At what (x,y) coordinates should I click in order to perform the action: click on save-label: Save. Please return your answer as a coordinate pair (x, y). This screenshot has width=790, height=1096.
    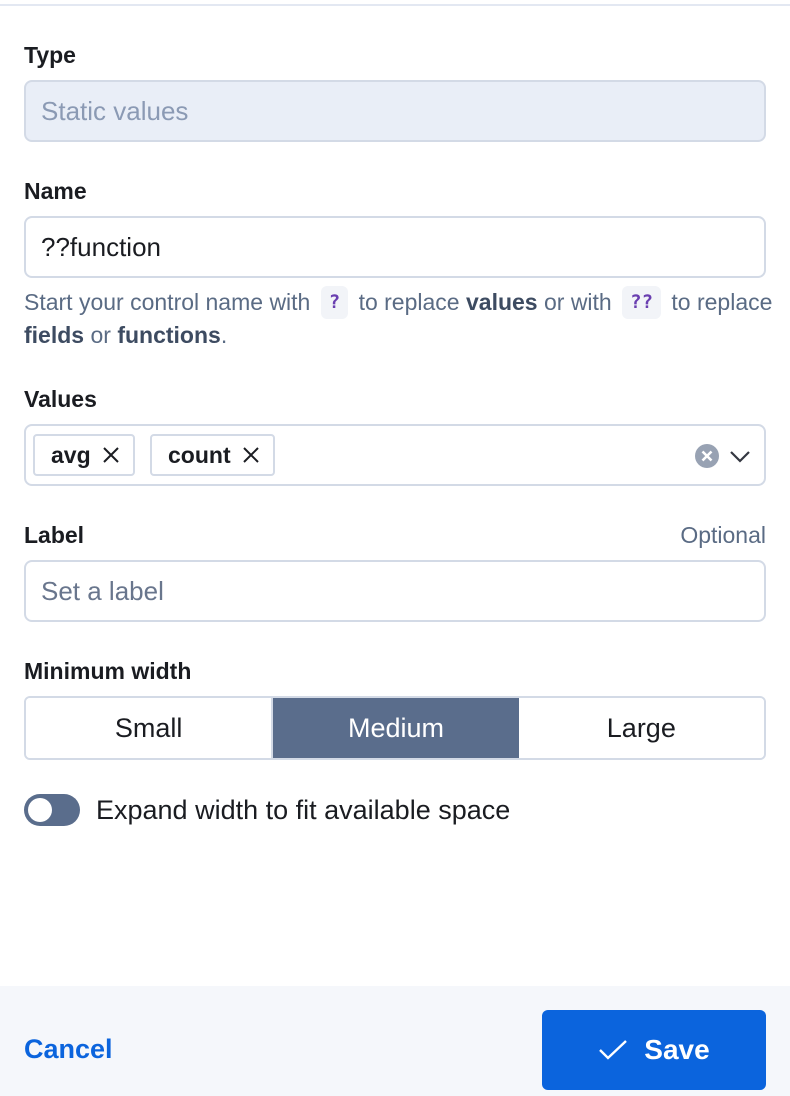
    Looking at the image, I should click on (677, 1049).